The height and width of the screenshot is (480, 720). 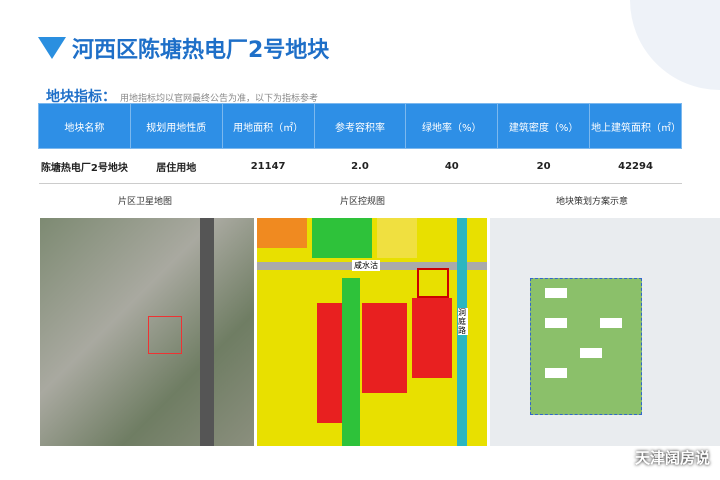 I want to click on decoration-circle, so click(x=675, y=45).